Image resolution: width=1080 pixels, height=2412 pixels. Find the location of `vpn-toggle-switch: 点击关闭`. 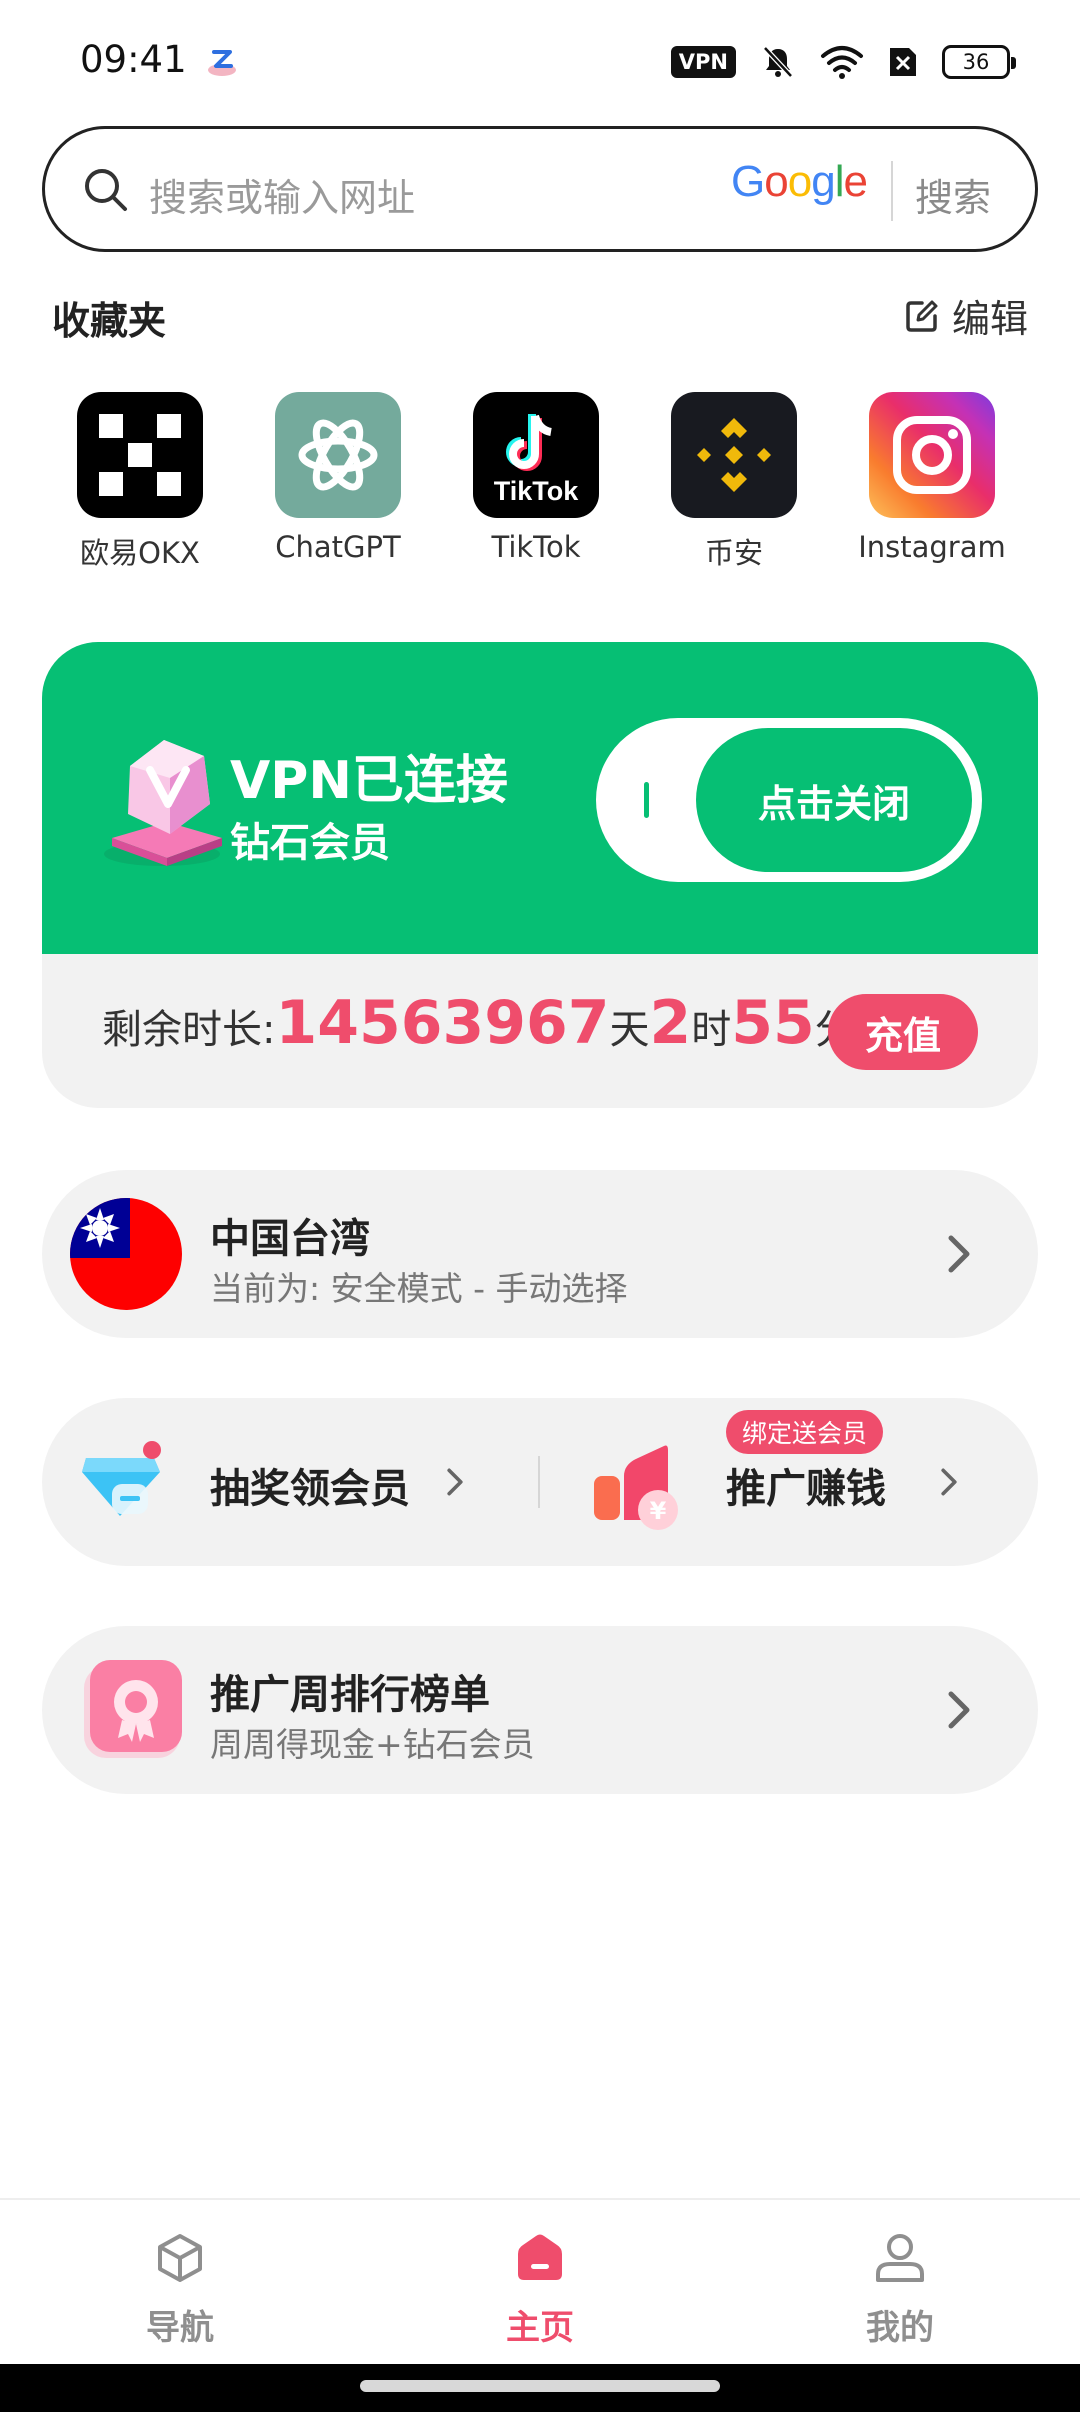

vpn-toggle-switch: 点击关闭 is located at coordinates (789, 800).